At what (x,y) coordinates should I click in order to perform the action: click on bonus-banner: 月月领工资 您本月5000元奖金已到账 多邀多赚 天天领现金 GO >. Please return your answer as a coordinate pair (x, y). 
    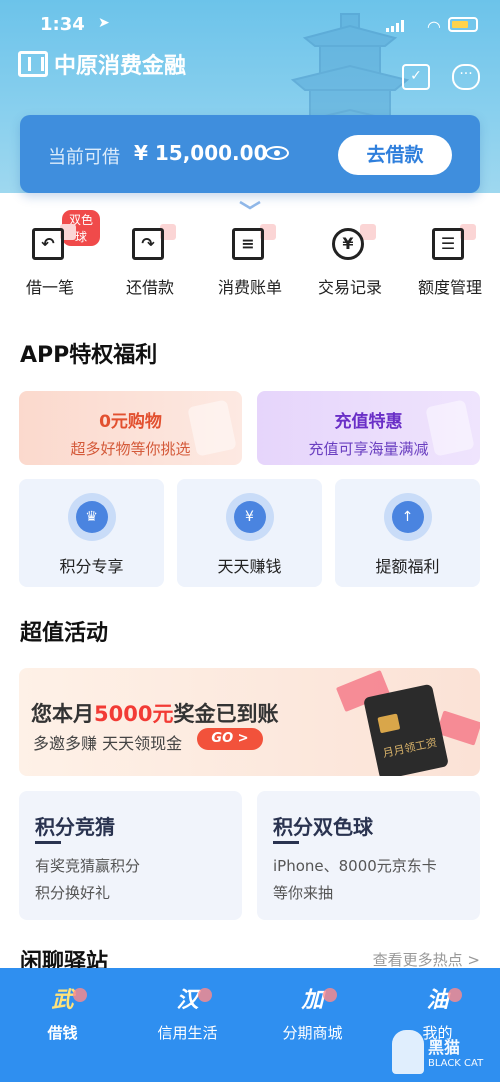
    Looking at the image, I should click on (249, 722).